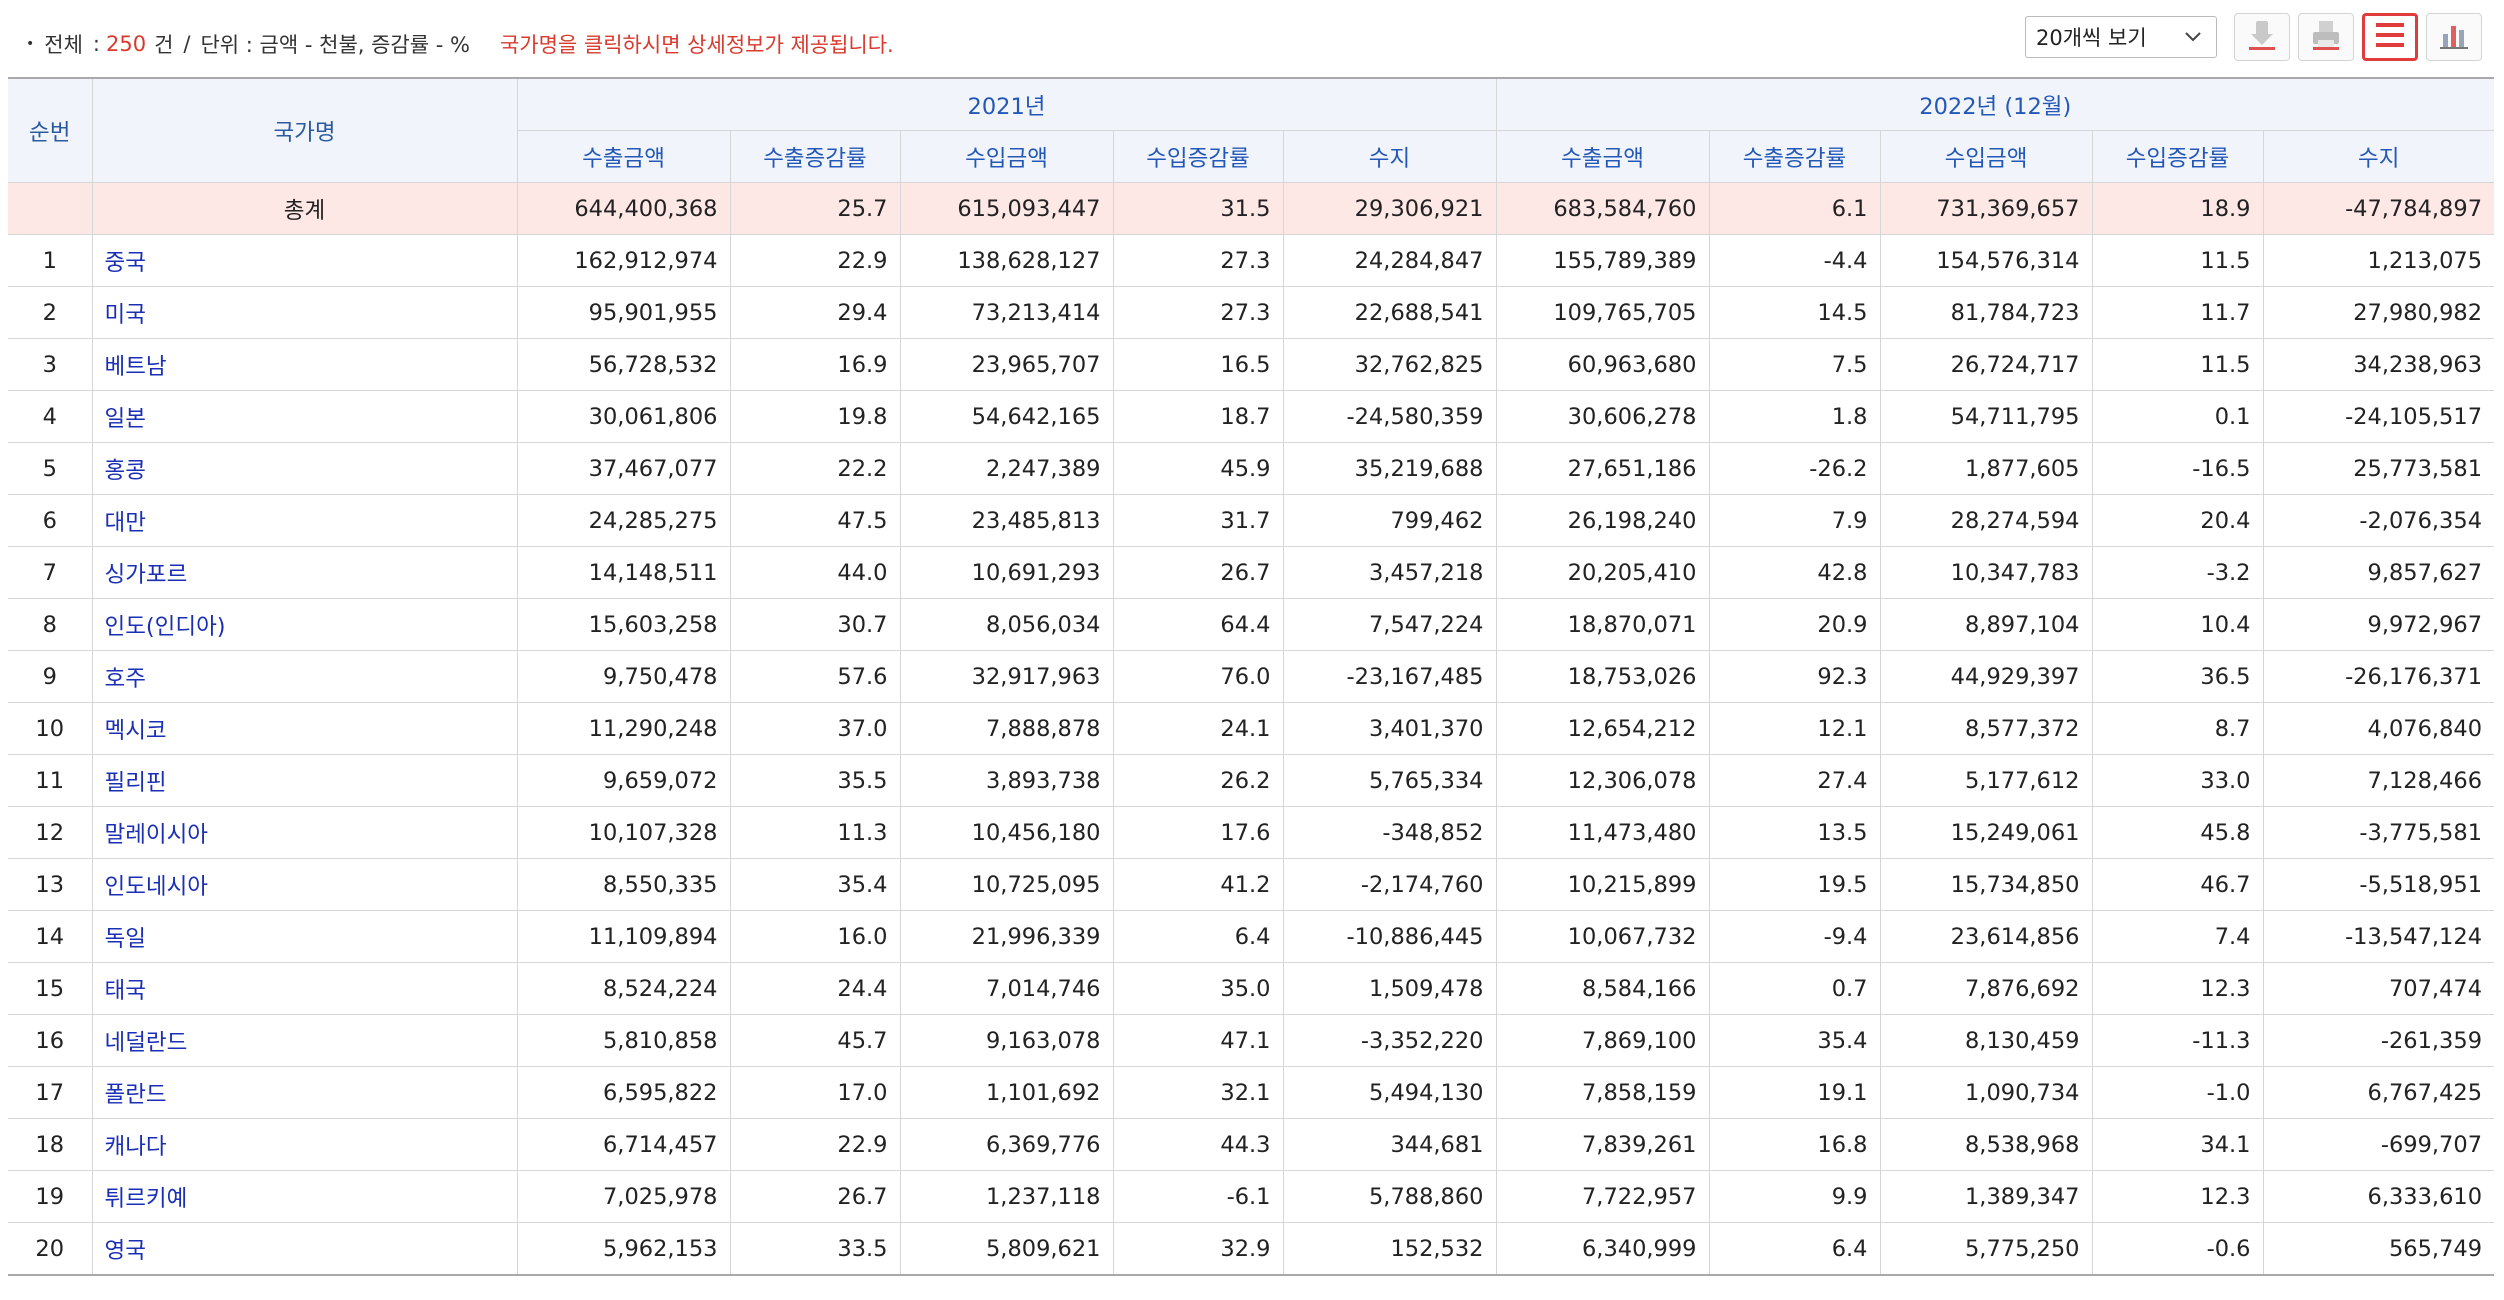 This screenshot has width=2504, height=1300. What do you see at coordinates (623, 468) in the screenshot?
I see `value-cell: 37,467,077` at bounding box center [623, 468].